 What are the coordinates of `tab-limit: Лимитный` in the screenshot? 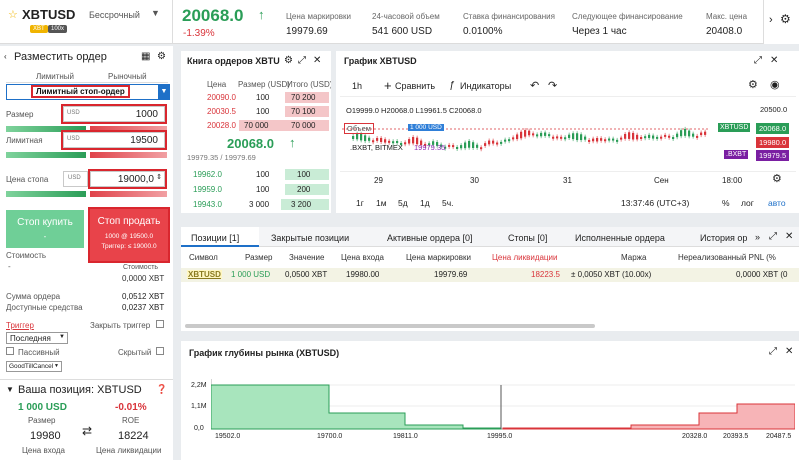 It's located at (55, 76).